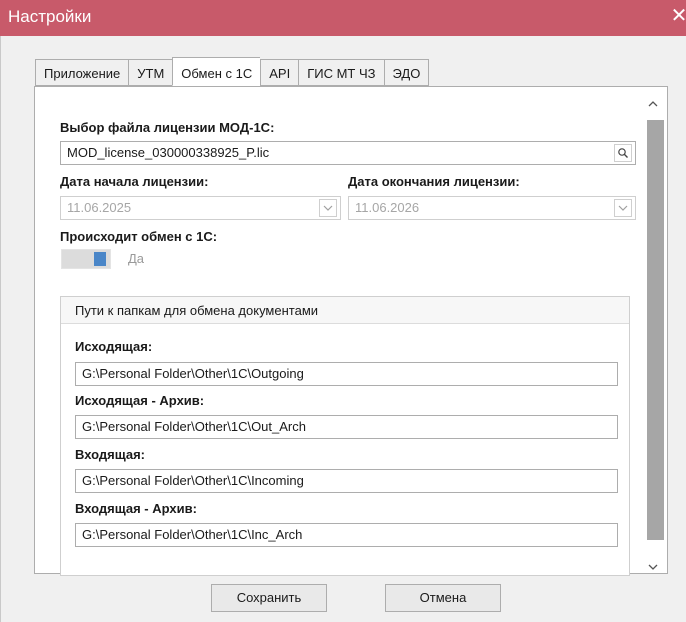  I want to click on outgoing-archive-path-input: G:\Personal Folder\Other\1C\Out_Arch, so click(346, 427).